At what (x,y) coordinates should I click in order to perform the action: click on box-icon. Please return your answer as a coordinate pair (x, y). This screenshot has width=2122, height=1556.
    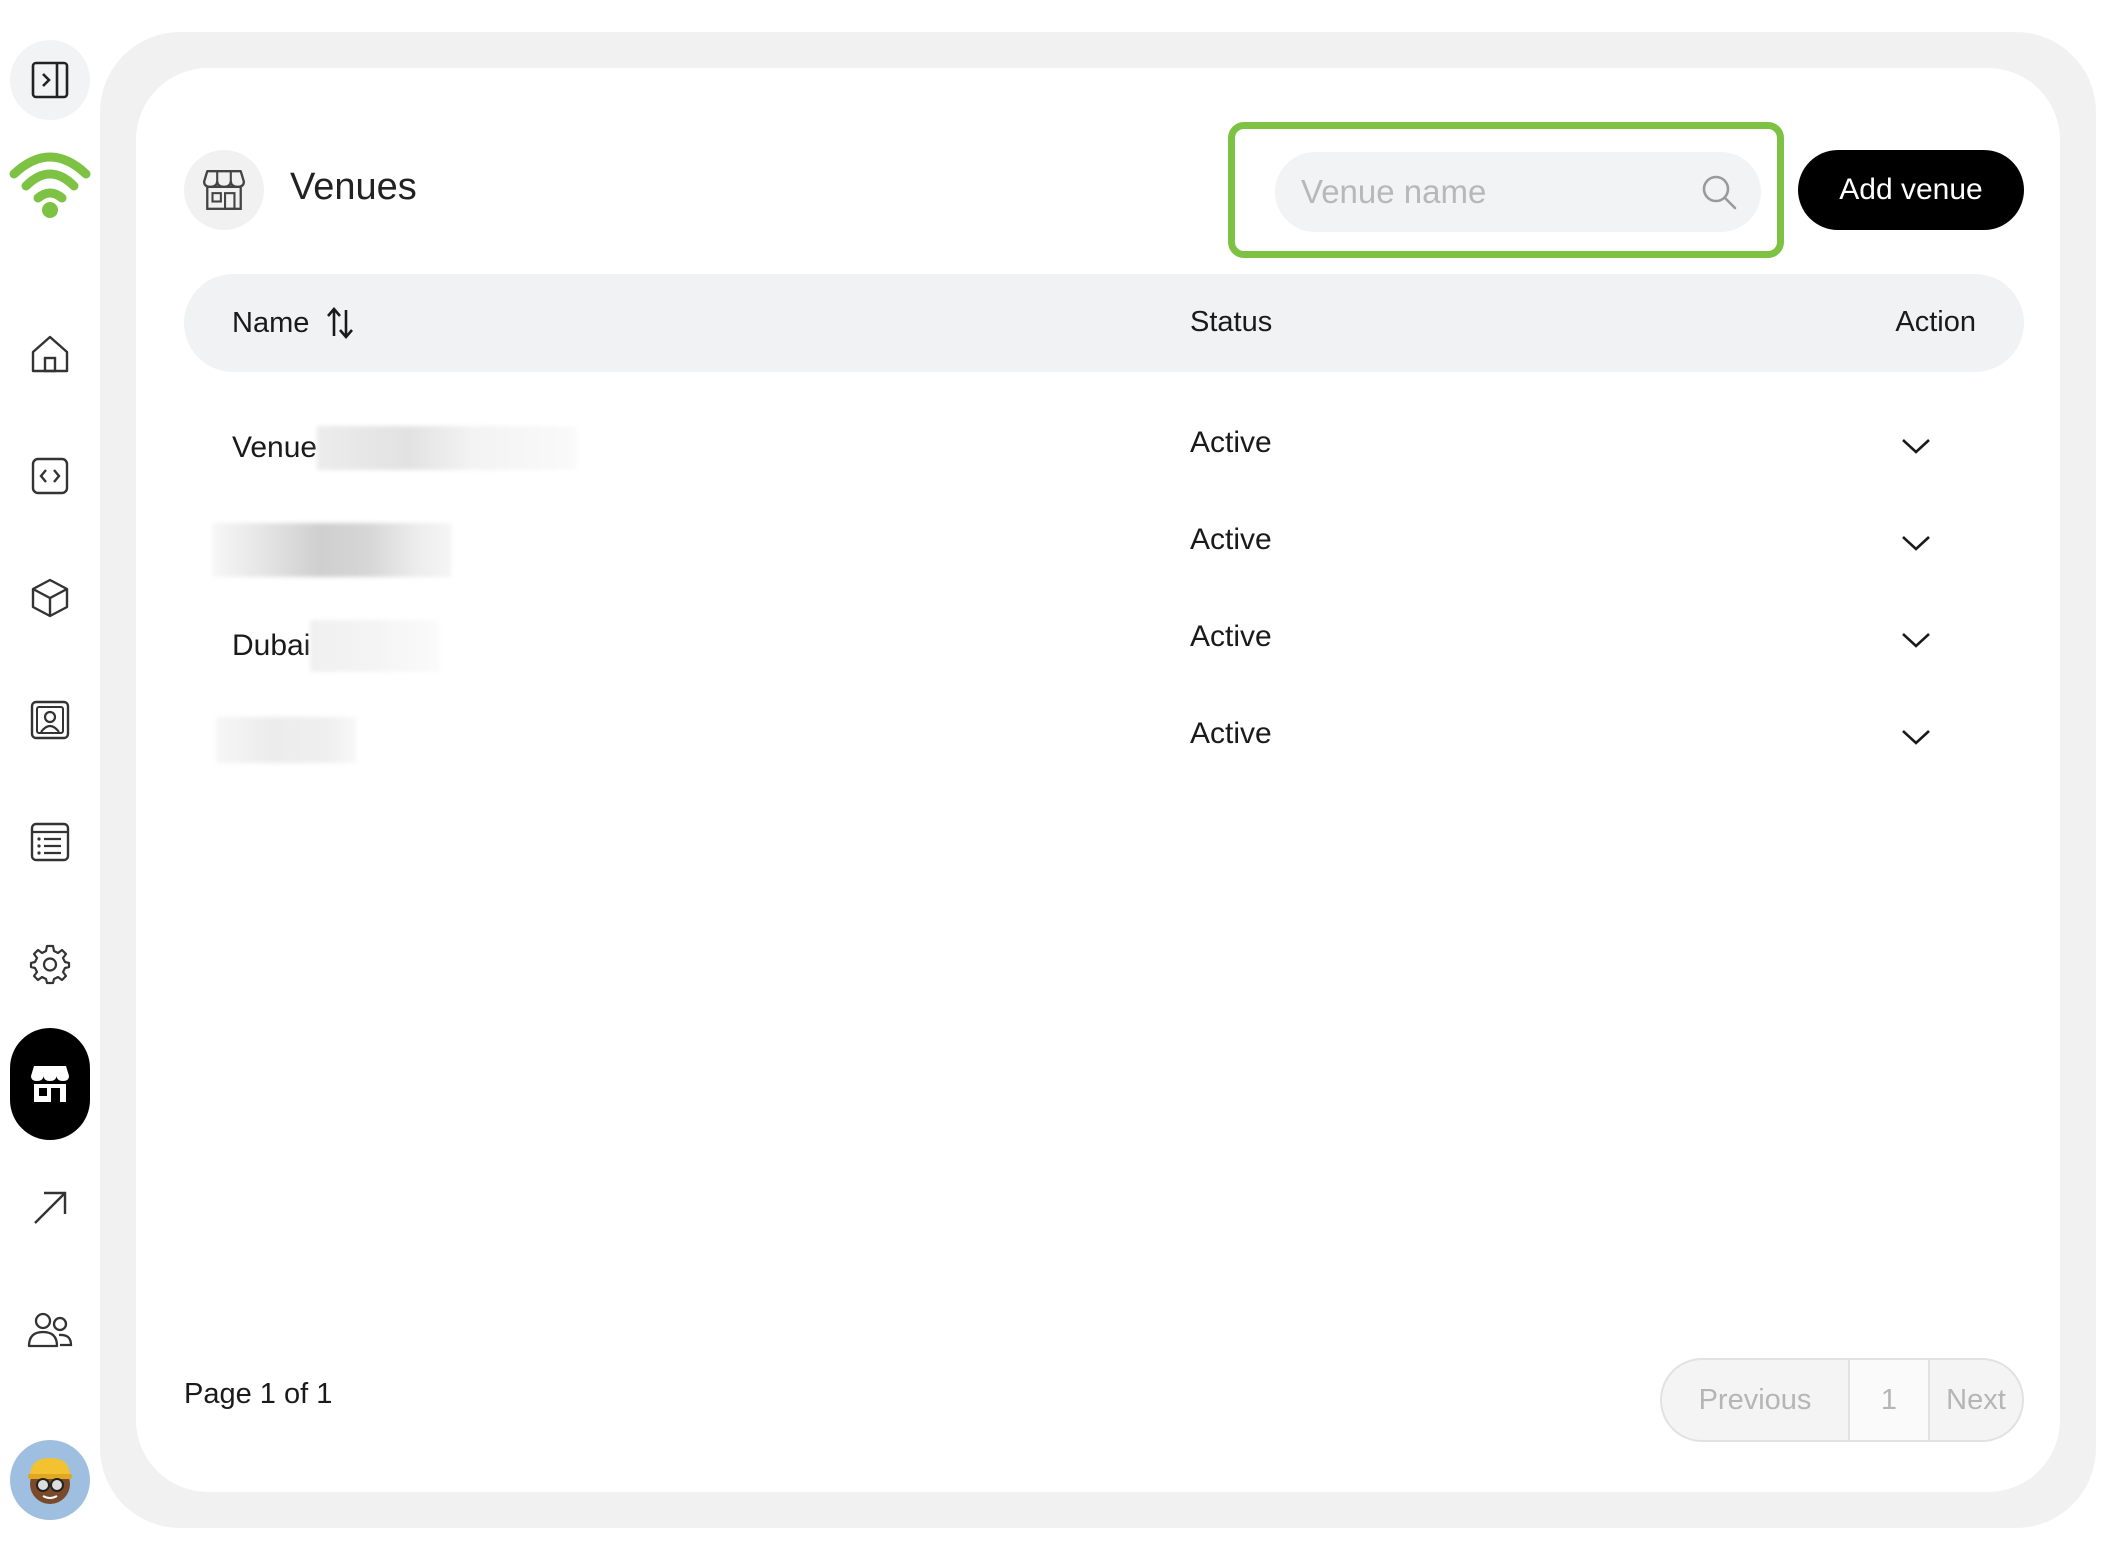
    Looking at the image, I should click on (50, 598).